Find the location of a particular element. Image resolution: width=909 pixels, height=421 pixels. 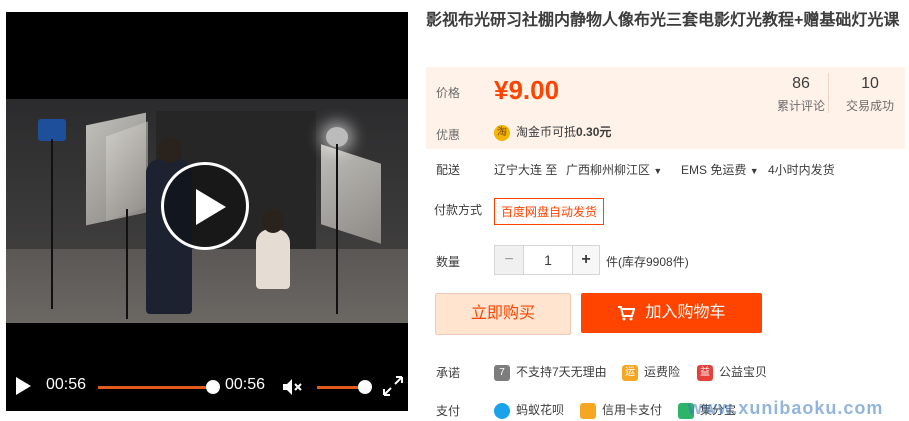

current-time: 00:56 is located at coordinates (66, 384).